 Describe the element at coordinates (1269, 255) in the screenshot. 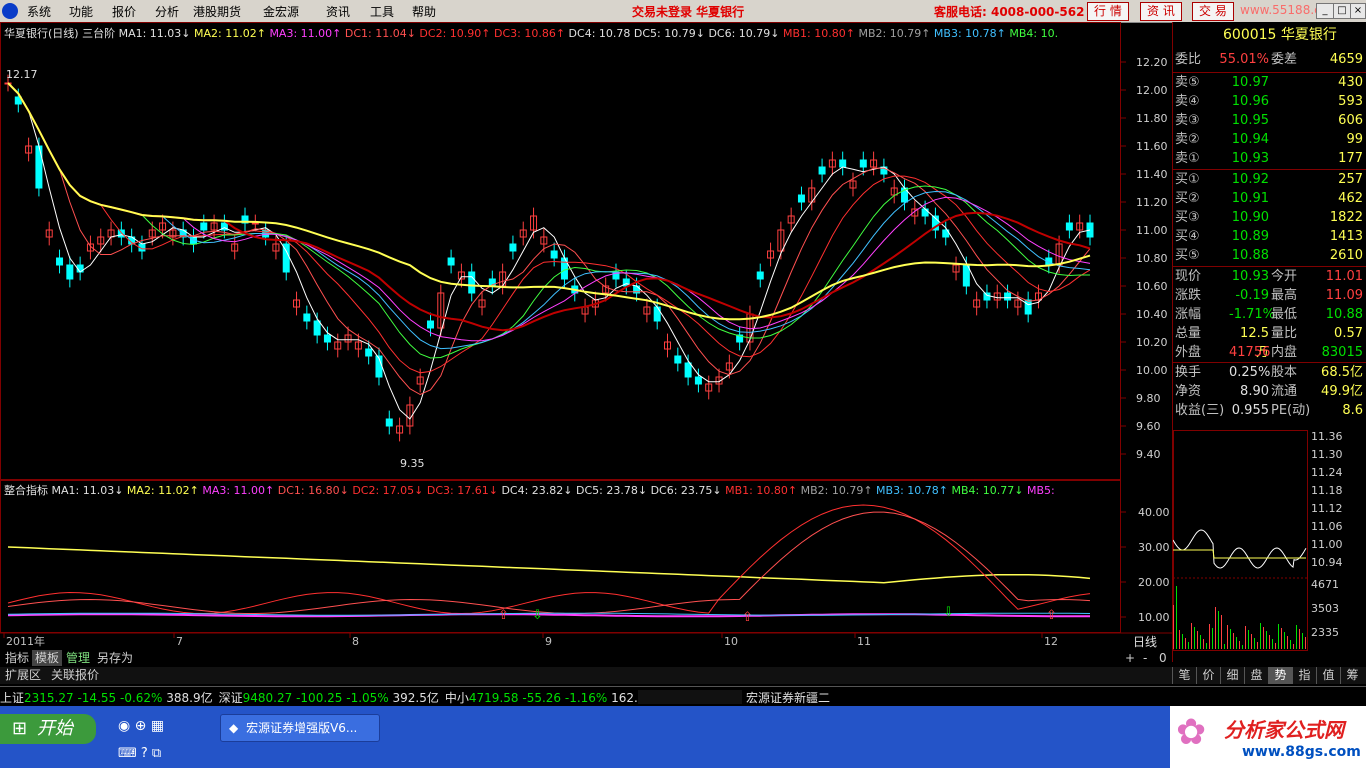

I see `order-book-row: 买⑤ 10.88 2610` at that location.